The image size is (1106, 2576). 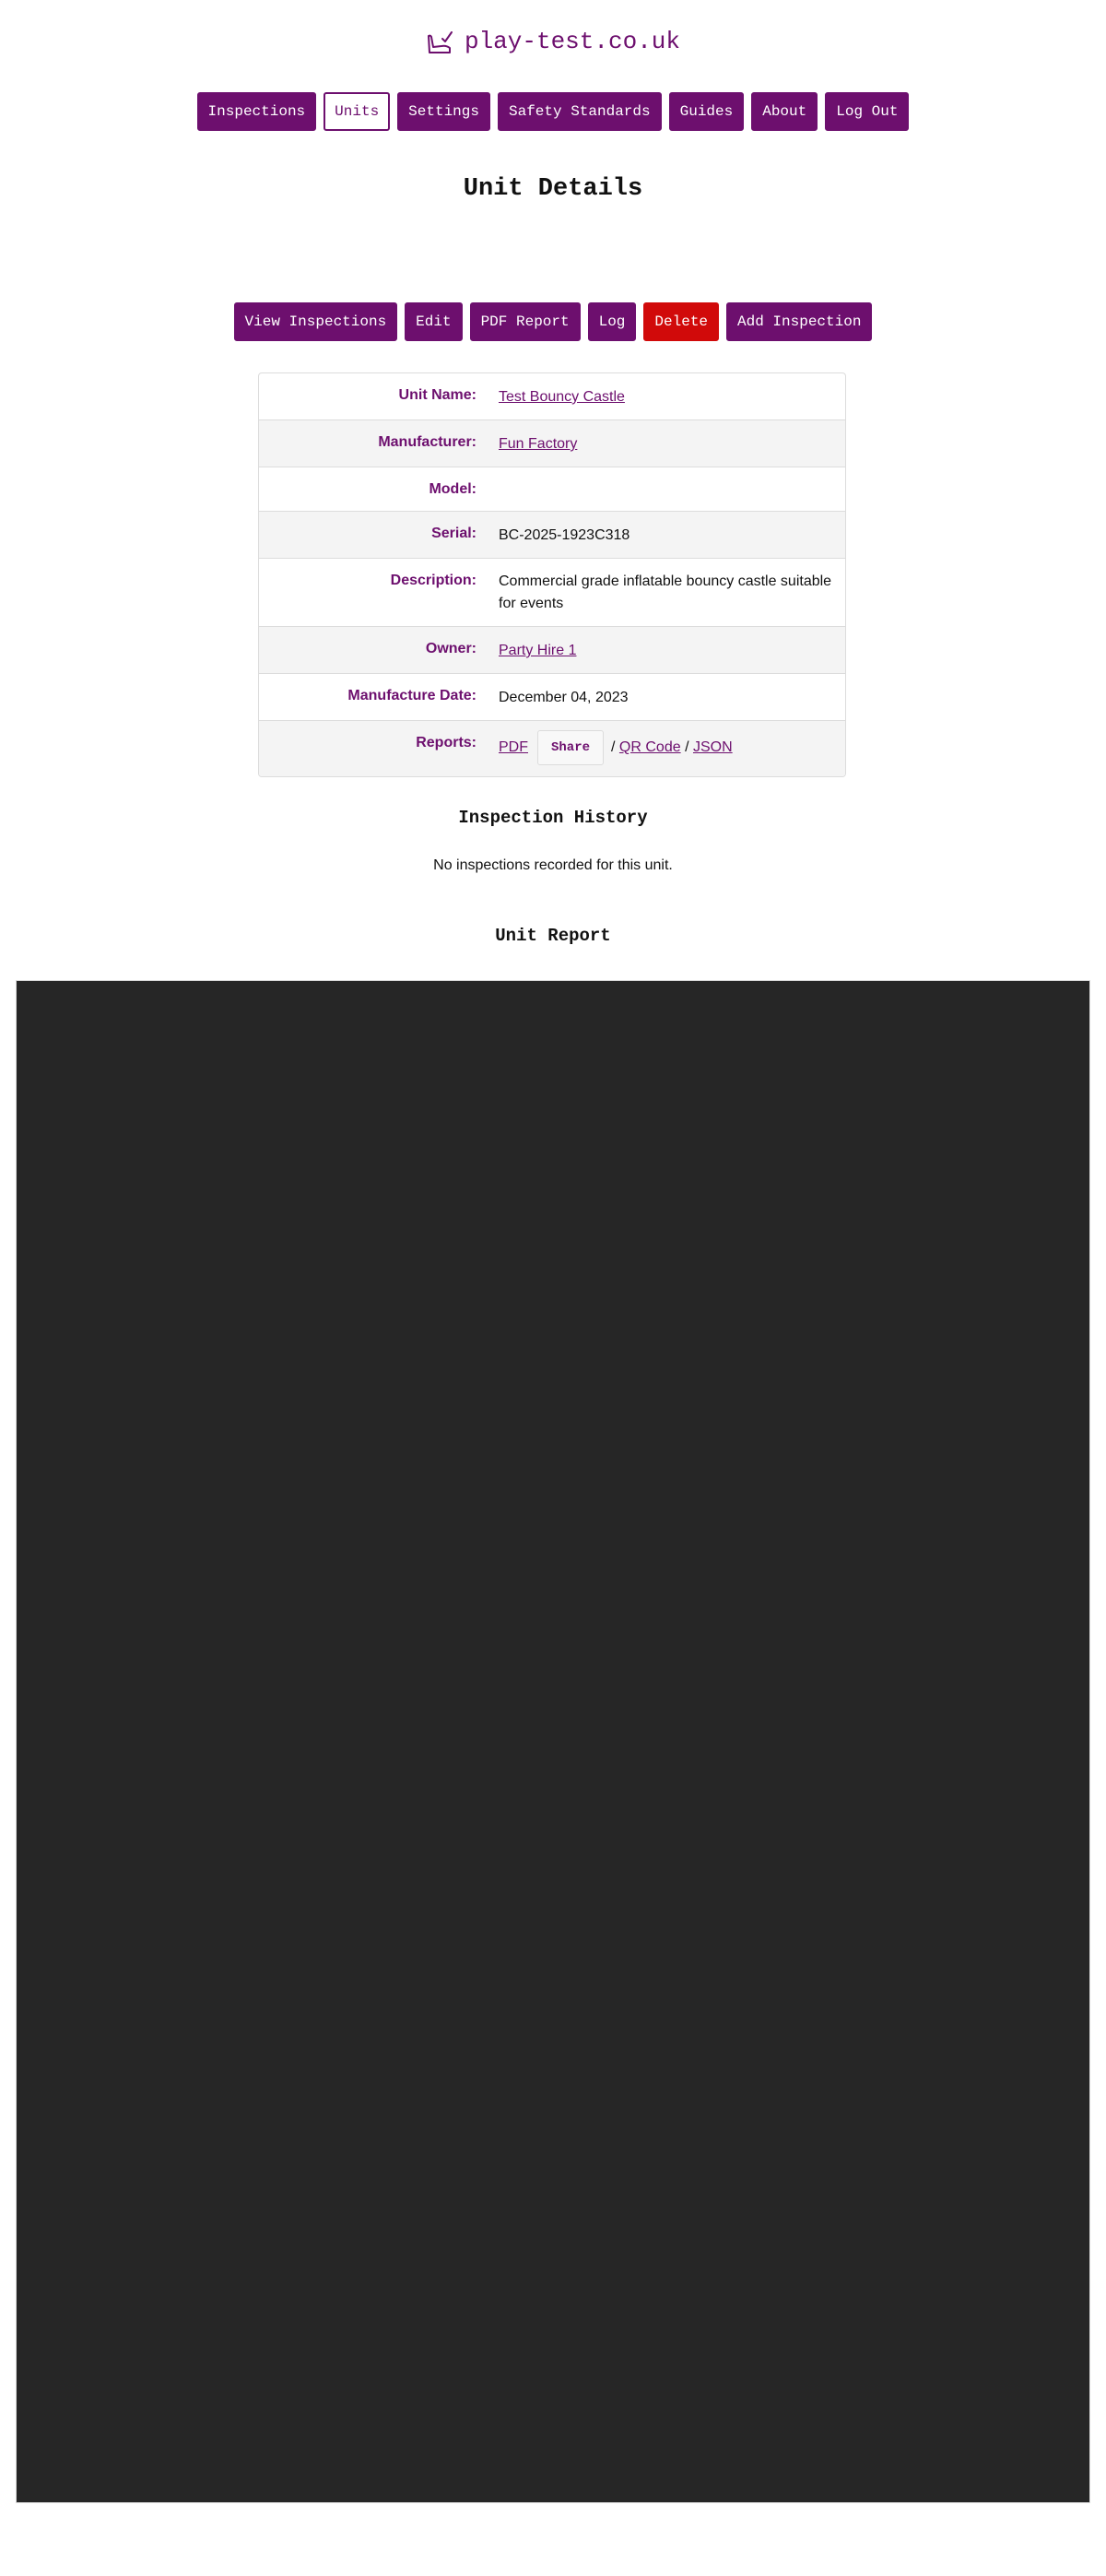 What do you see at coordinates (433, 580) in the screenshot?
I see `detail-label: Description:` at bounding box center [433, 580].